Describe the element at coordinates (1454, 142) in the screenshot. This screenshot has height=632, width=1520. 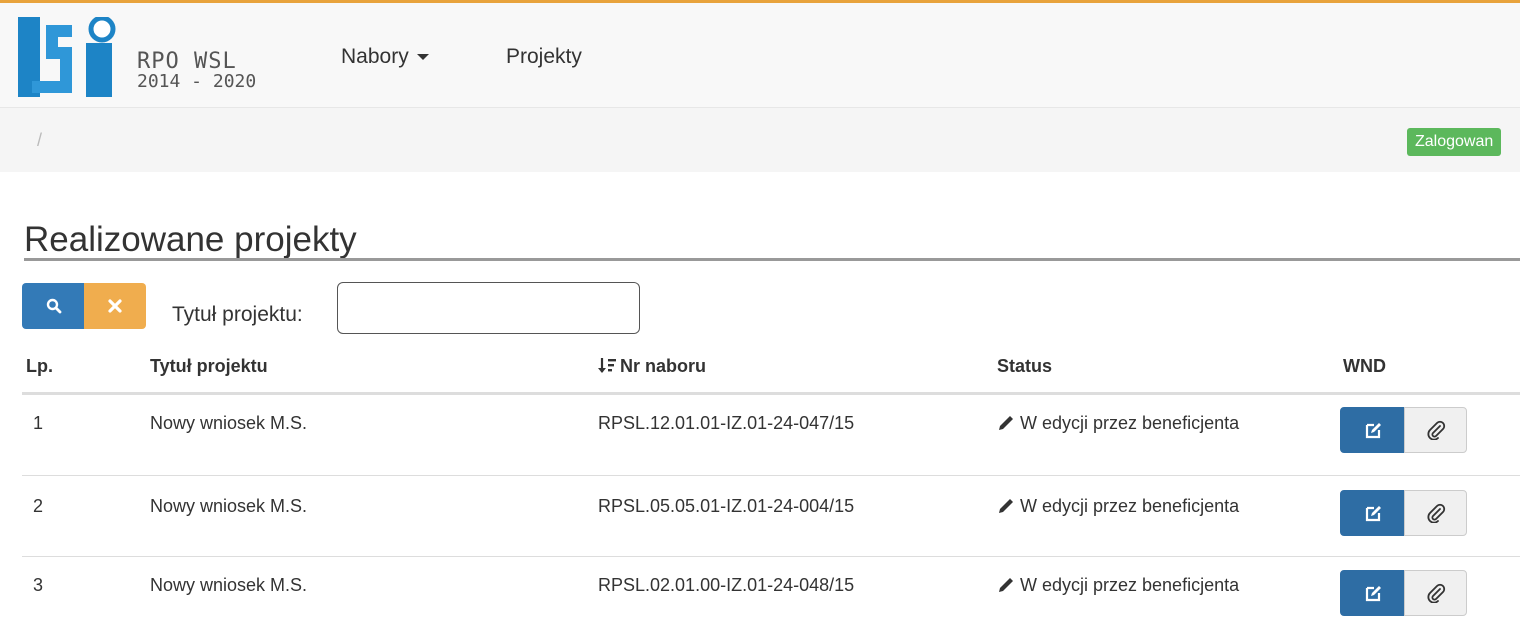
I see `logged-in-badge: Zalogowan` at that location.